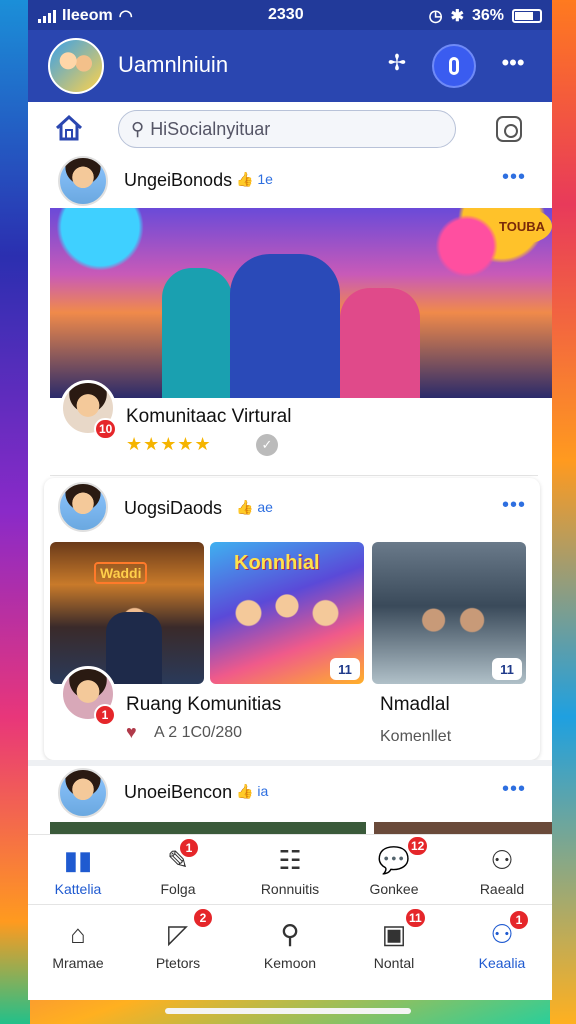  What do you see at coordinates (287, 613) in the screenshot?
I see `media-tile: Konnhial 11` at bounding box center [287, 613].